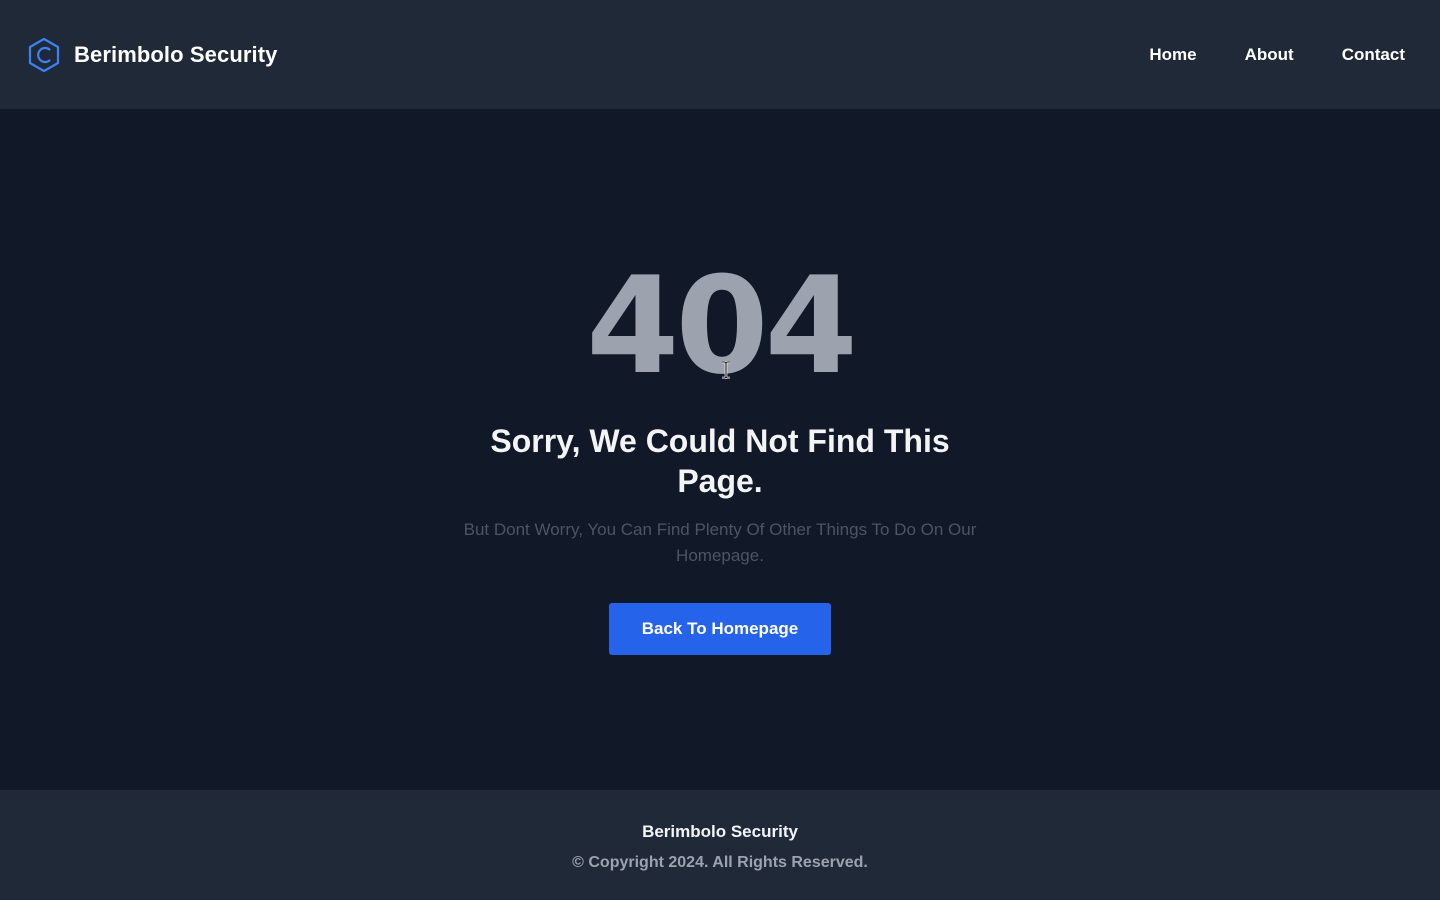 The image size is (1440, 900). Describe the element at coordinates (1373, 55) in the screenshot. I see `nav-link-contact: Contact` at that location.